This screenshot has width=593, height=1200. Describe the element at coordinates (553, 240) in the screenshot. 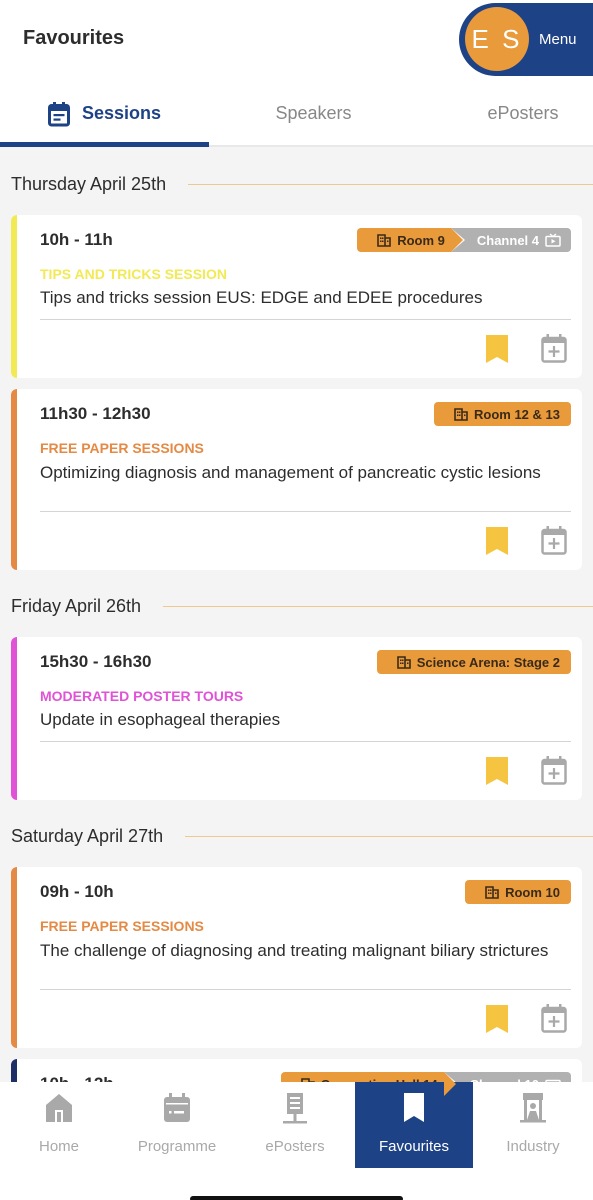

I see `tv-play-icon` at that location.